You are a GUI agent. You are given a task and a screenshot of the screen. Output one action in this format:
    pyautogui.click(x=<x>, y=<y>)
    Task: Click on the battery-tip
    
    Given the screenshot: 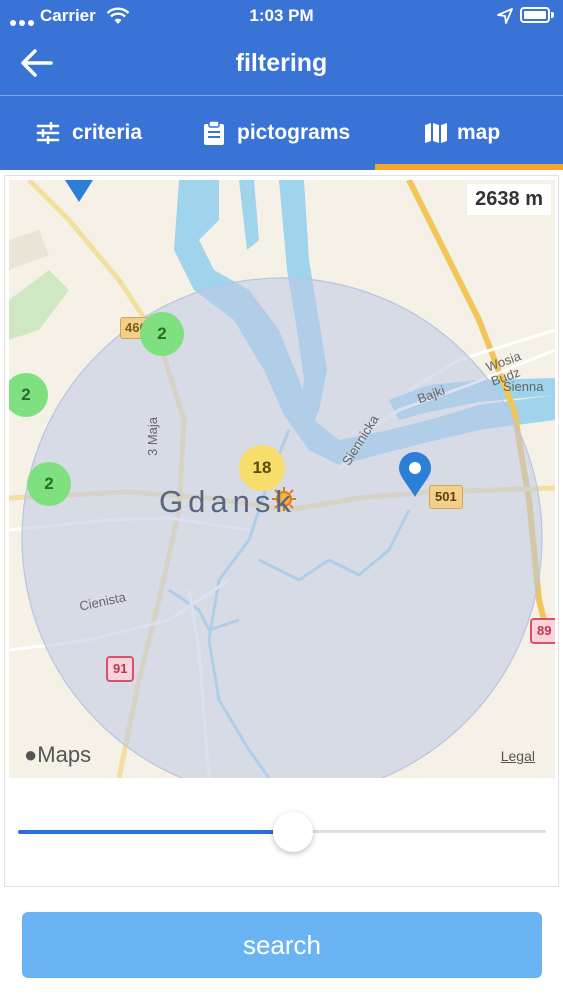 What is the action you would take?
    pyautogui.click(x=552, y=15)
    